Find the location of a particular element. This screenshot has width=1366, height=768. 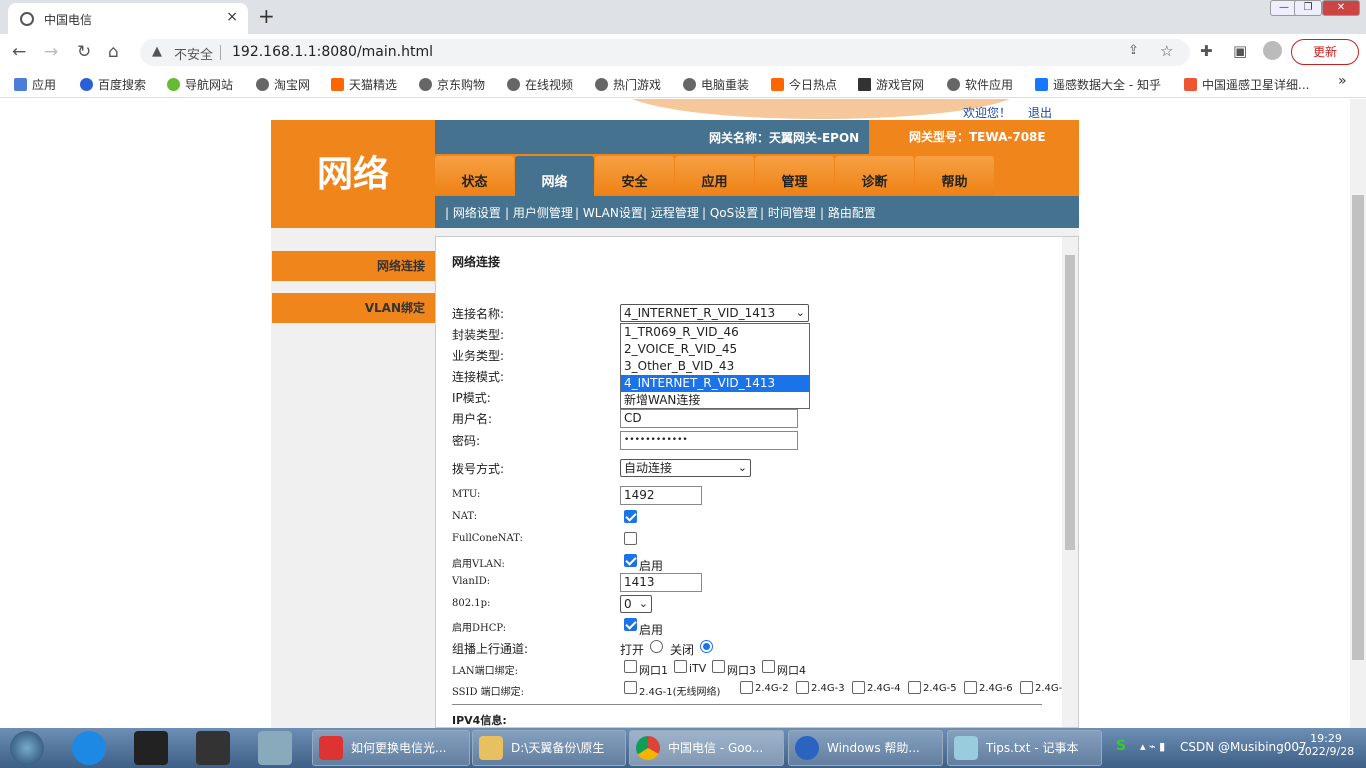

sogou-icon: S is located at coordinates (1121, 746).